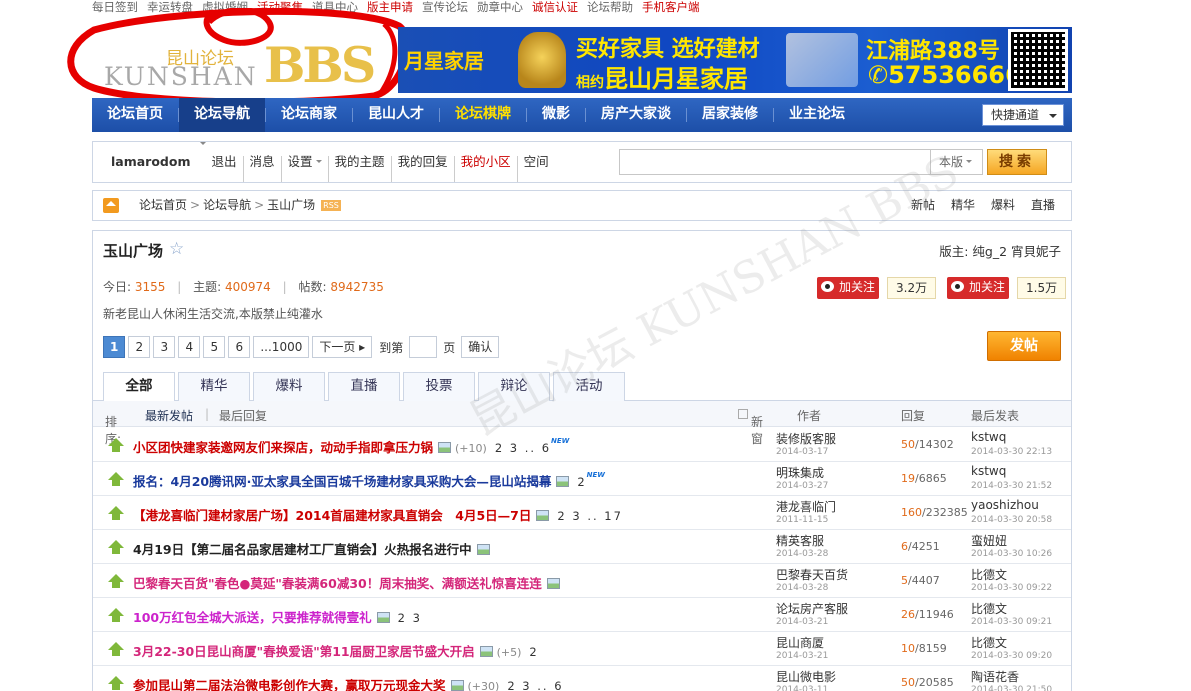 The height and width of the screenshot is (691, 1191). I want to click on breadcrumb-quick-link: 精华, so click(963, 205).